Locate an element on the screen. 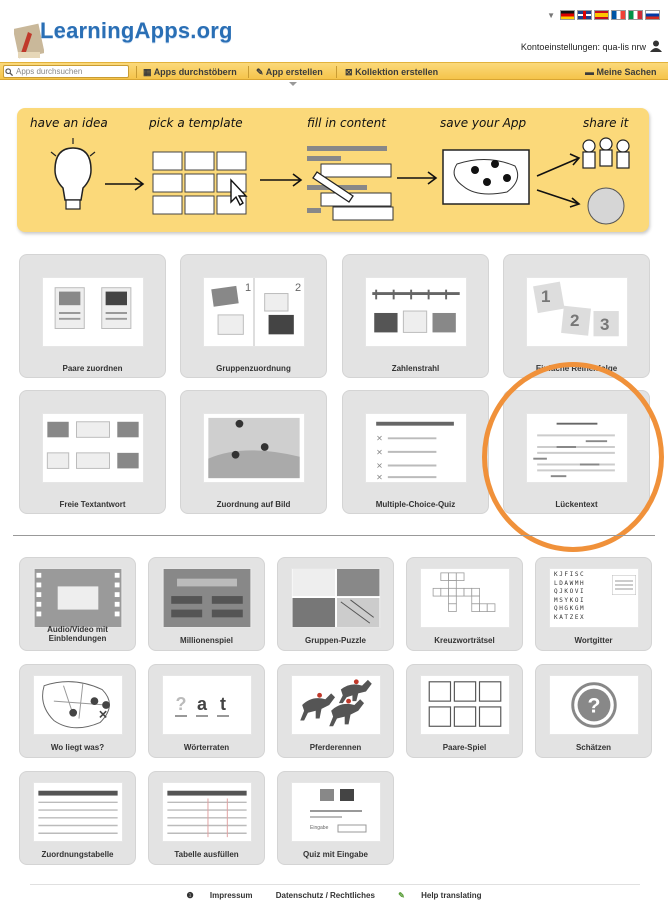  imprint-label: Impressum is located at coordinates (231, 895).